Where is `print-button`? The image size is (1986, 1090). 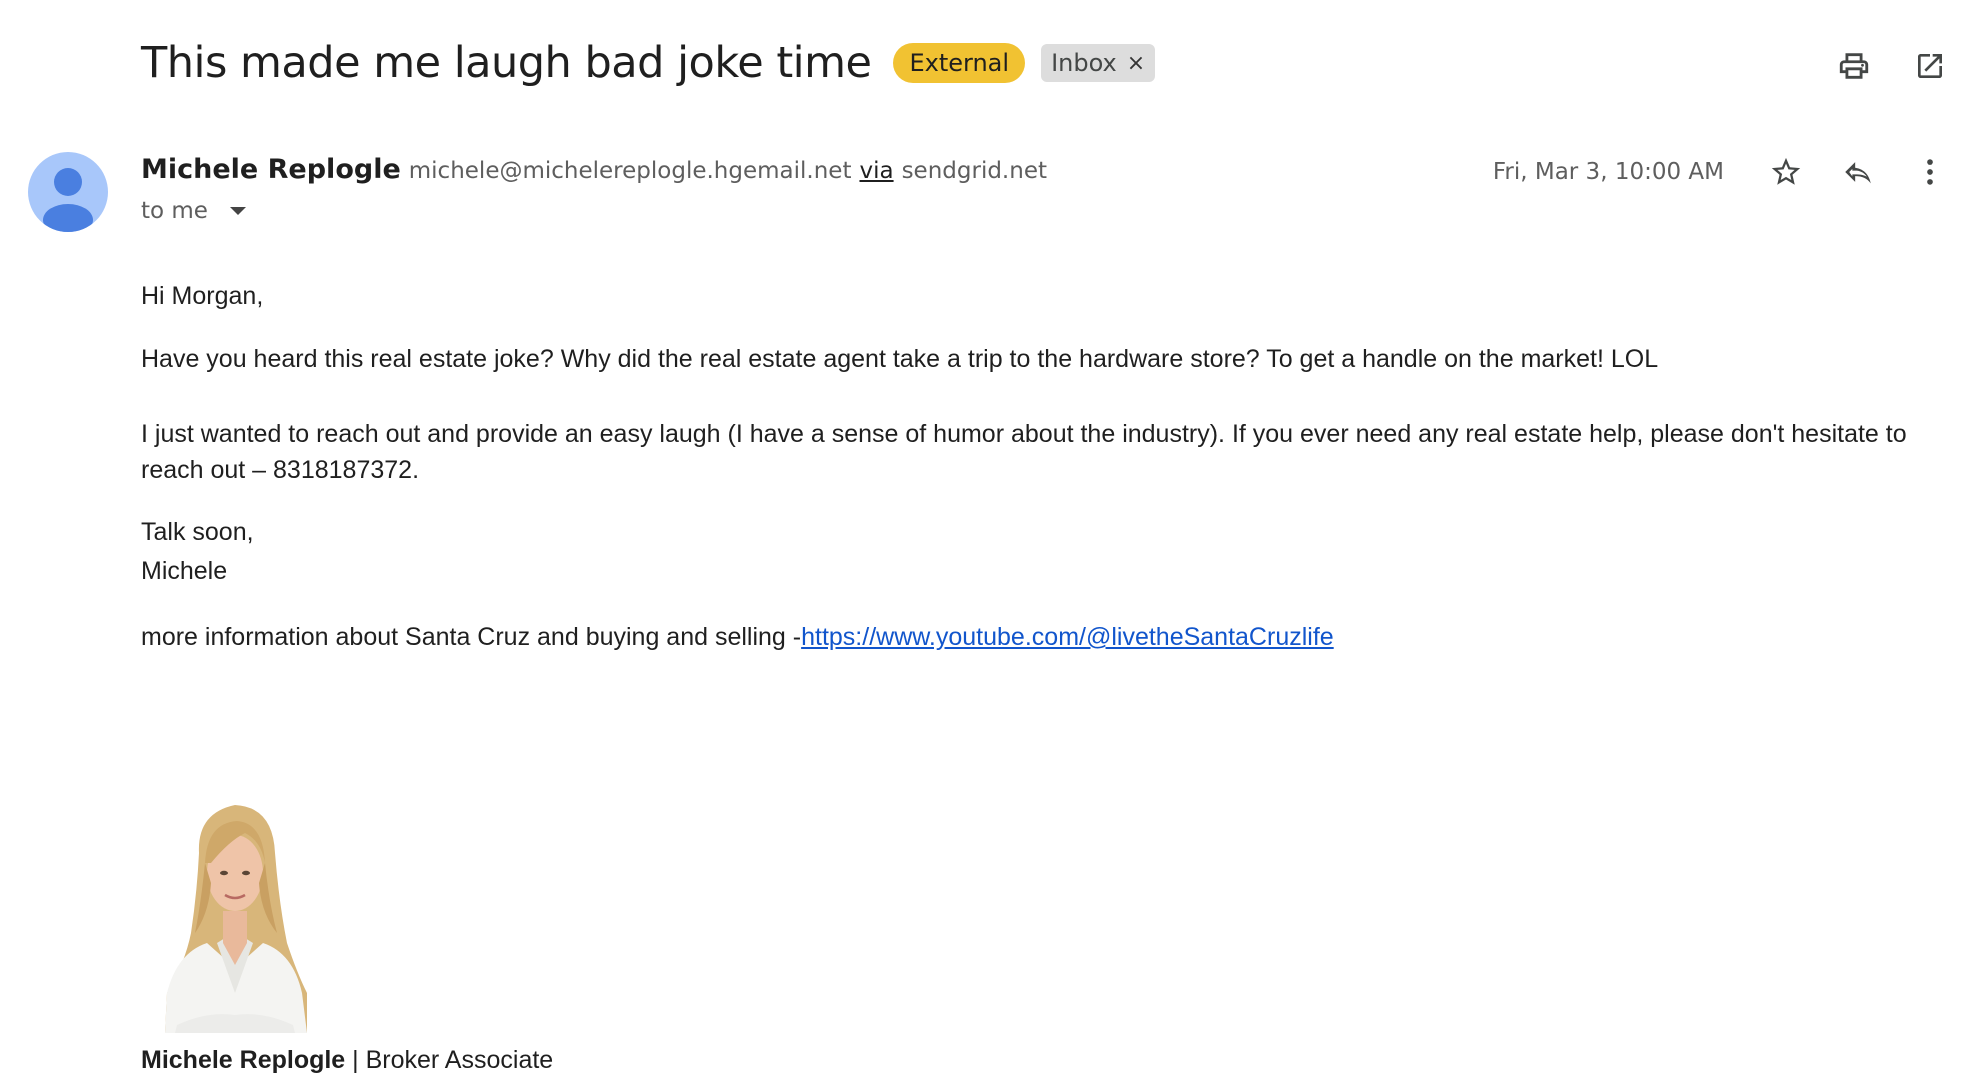 print-button is located at coordinates (1854, 66).